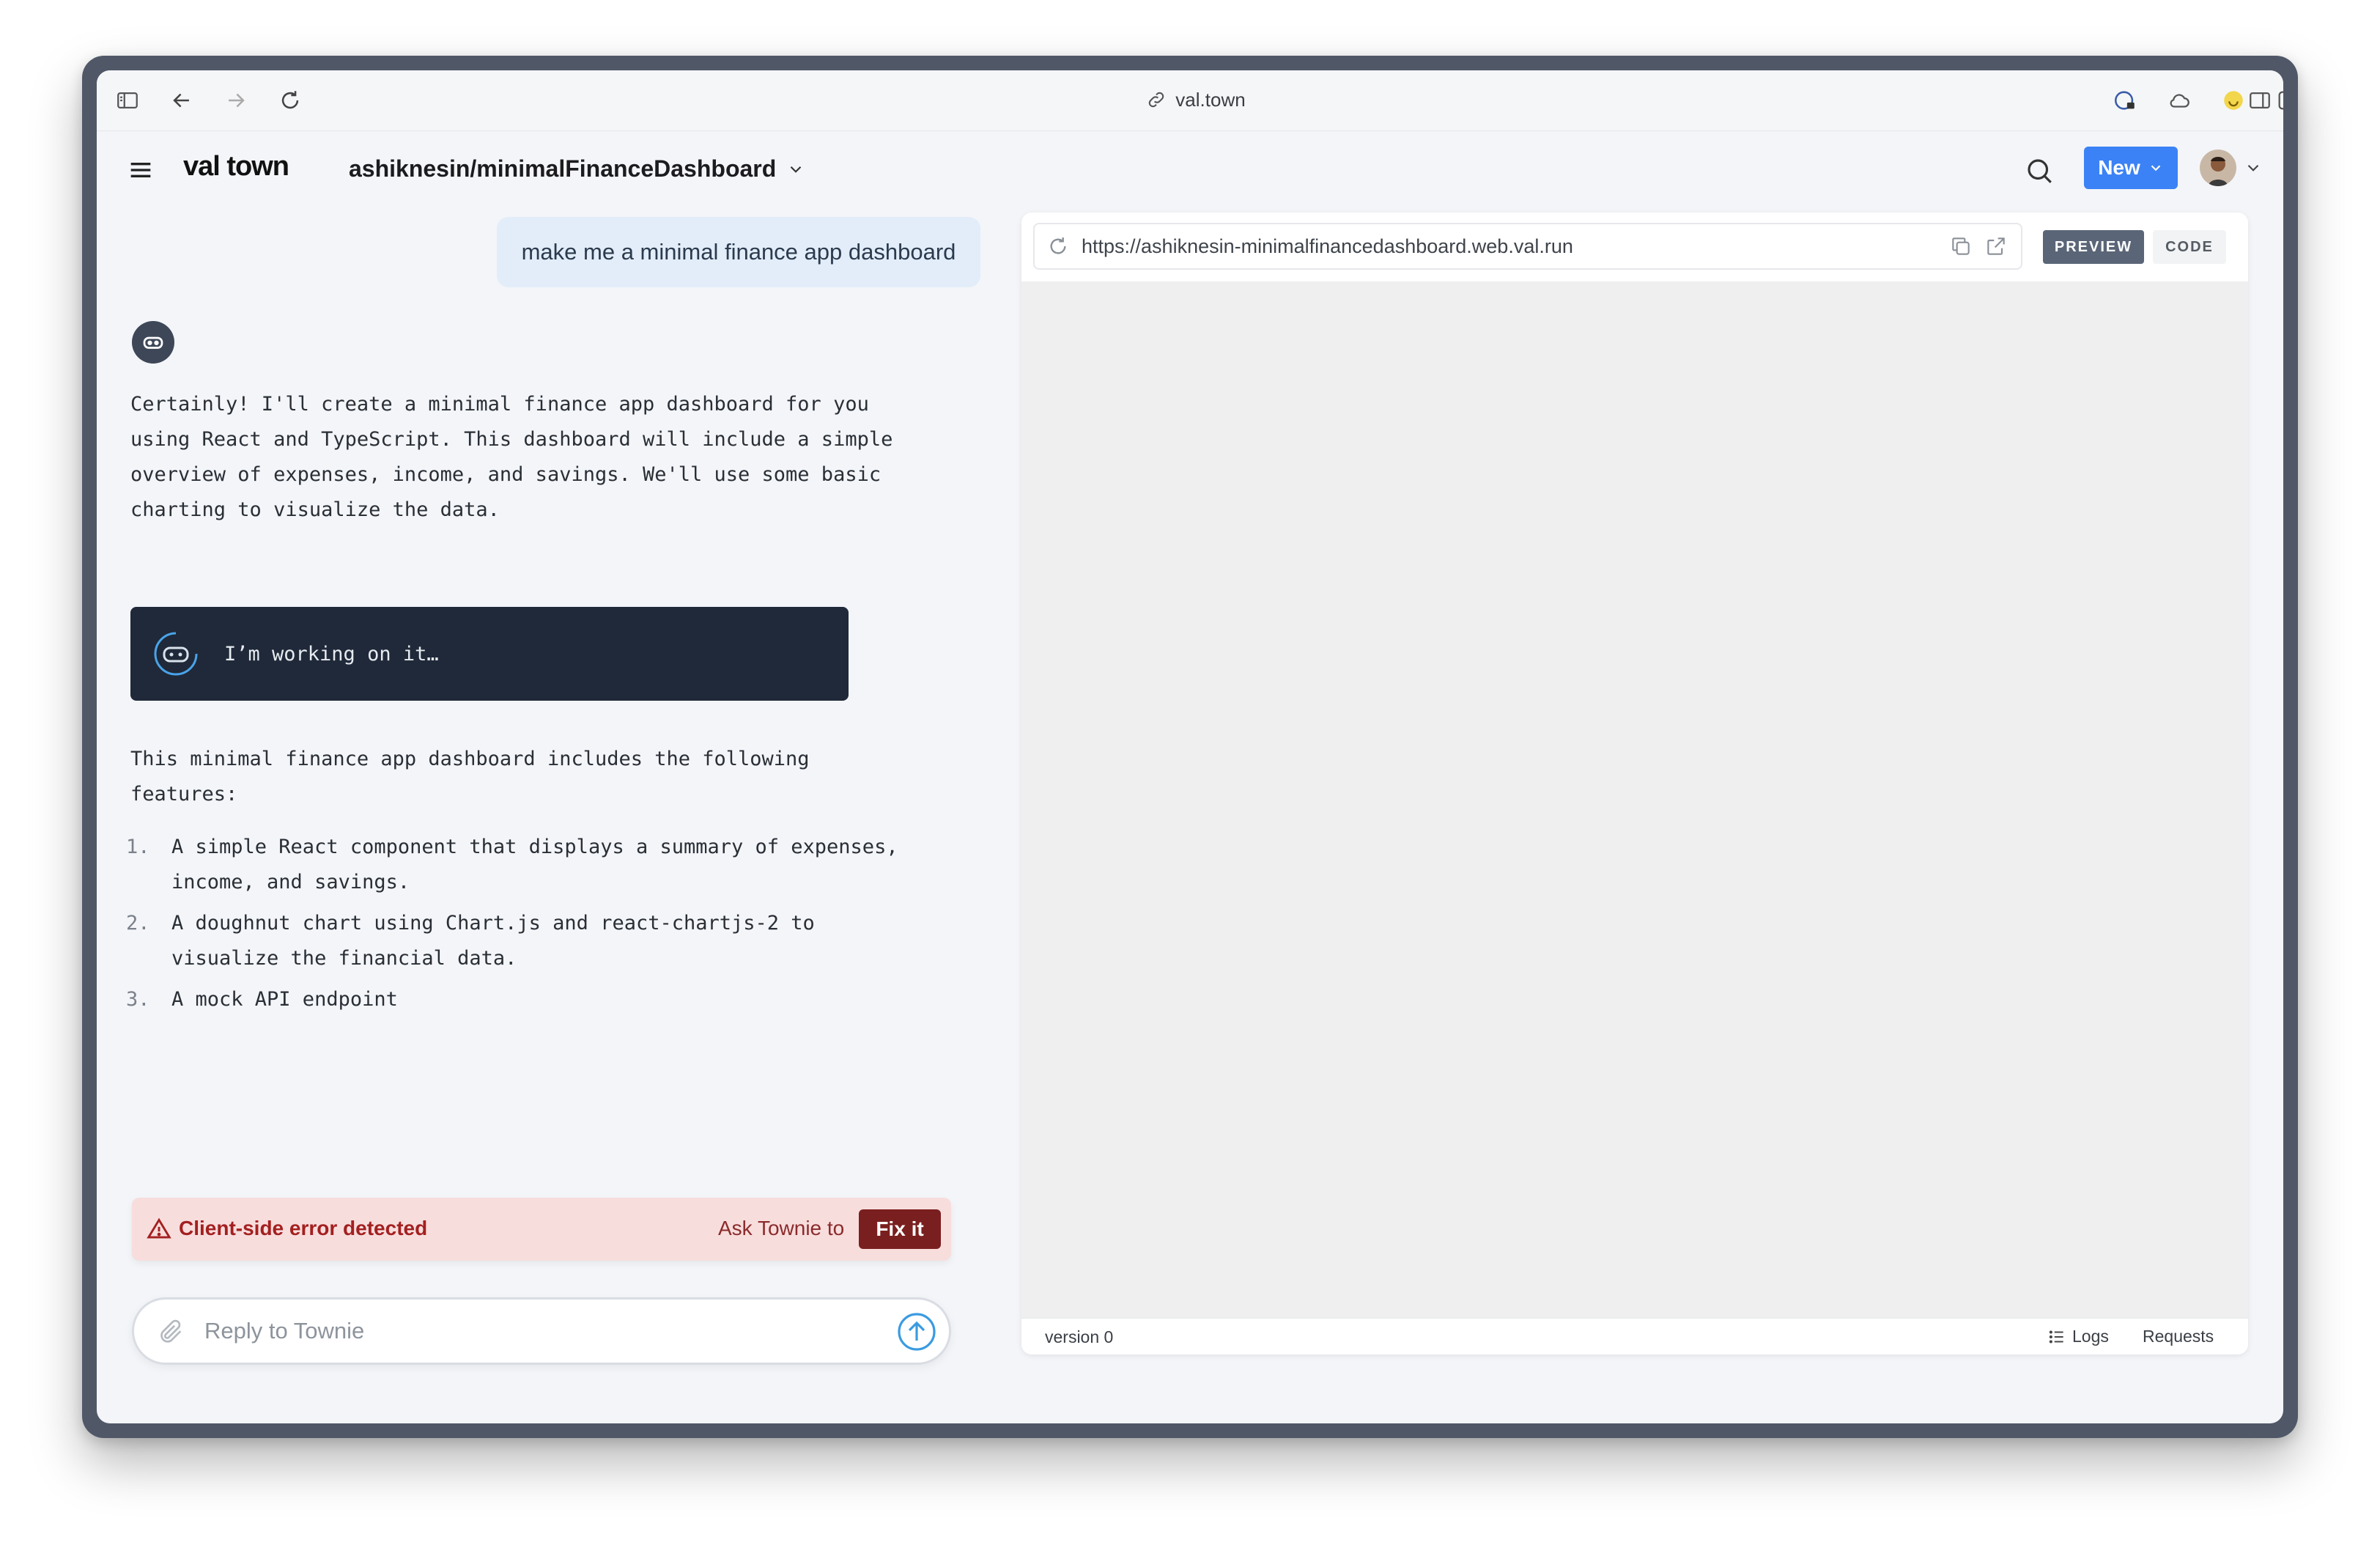 This screenshot has height=1548, width=2380. I want to click on cloud-icon, so click(2179, 100).